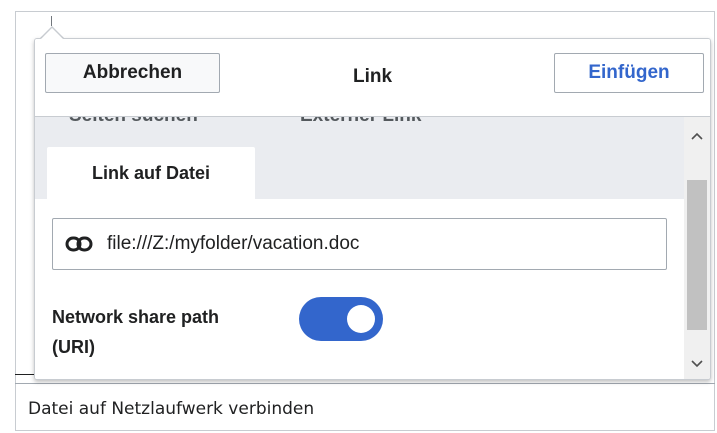 This screenshot has height=433, width=717. Describe the element at coordinates (360, 122) in the screenshot. I see `tab-external-link: Externer Link` at that location.